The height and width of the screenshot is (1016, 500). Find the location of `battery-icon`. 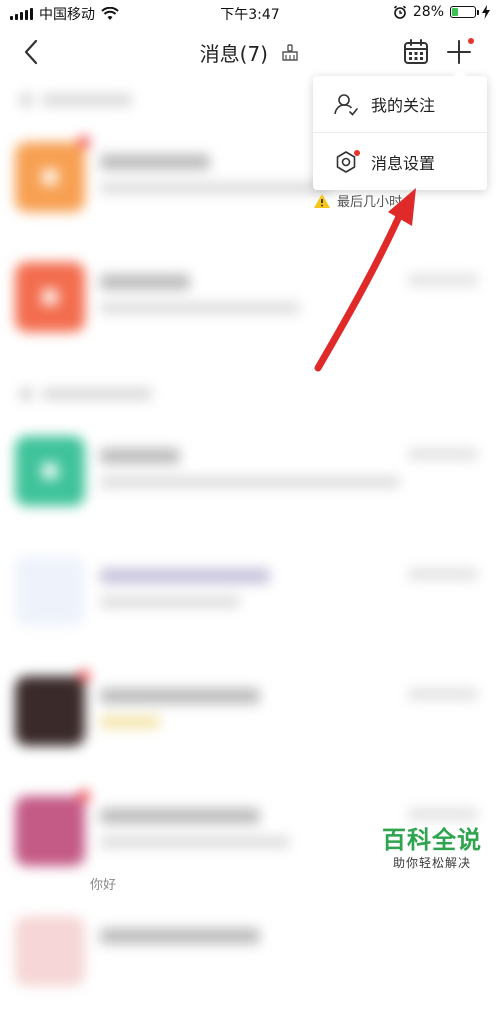

battery-icon is located at coordinates (464, 12).